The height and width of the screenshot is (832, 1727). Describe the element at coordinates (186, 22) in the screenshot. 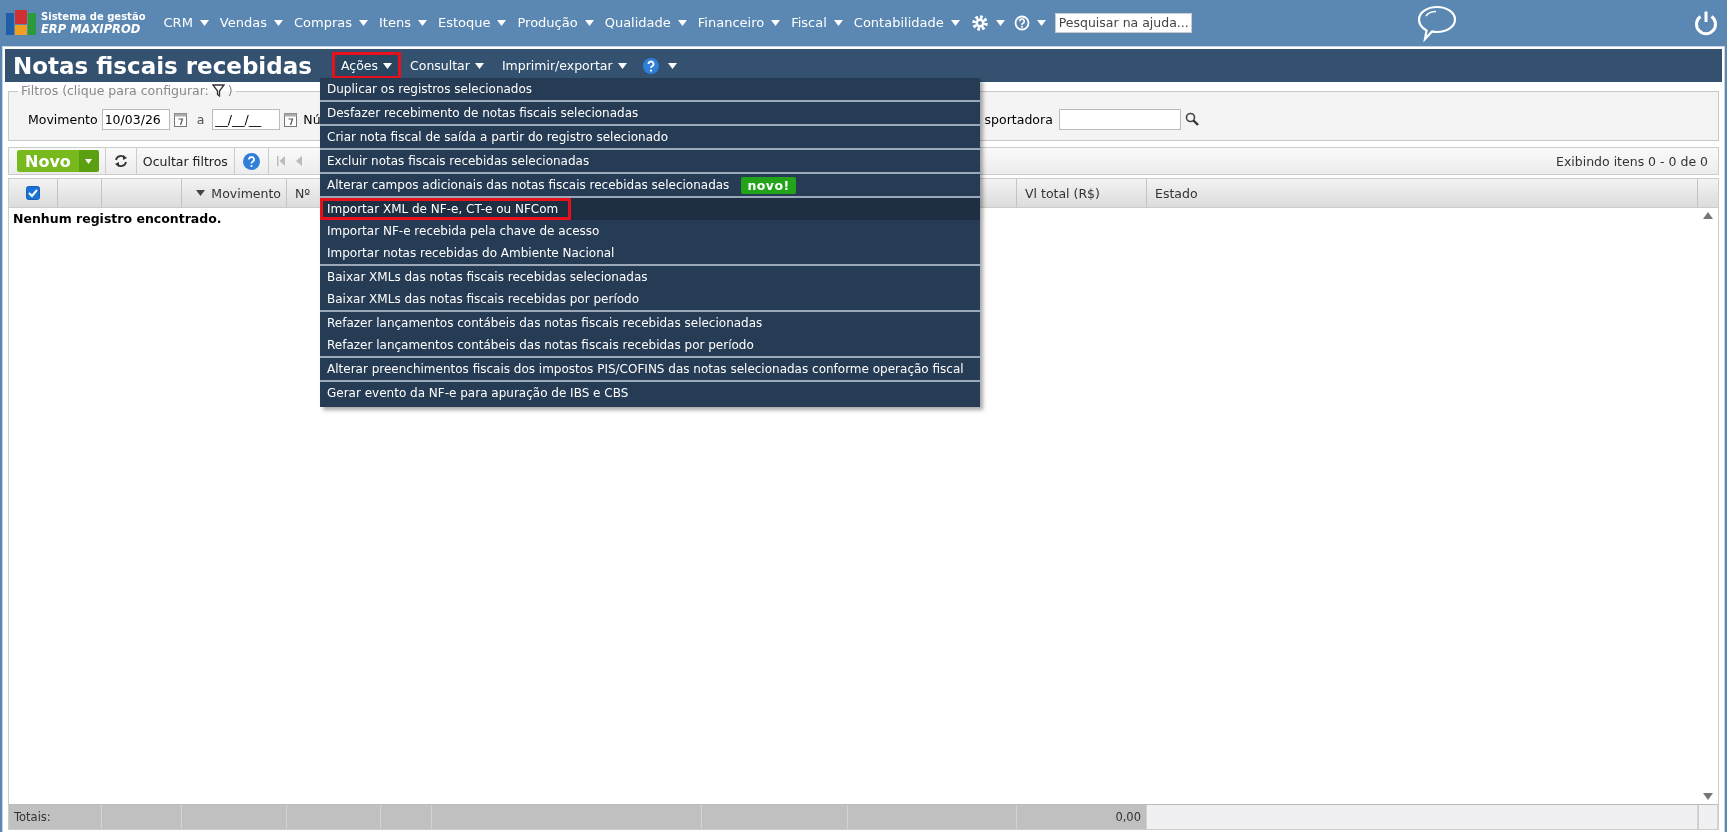

I see `menu-item: CRM` at that location.